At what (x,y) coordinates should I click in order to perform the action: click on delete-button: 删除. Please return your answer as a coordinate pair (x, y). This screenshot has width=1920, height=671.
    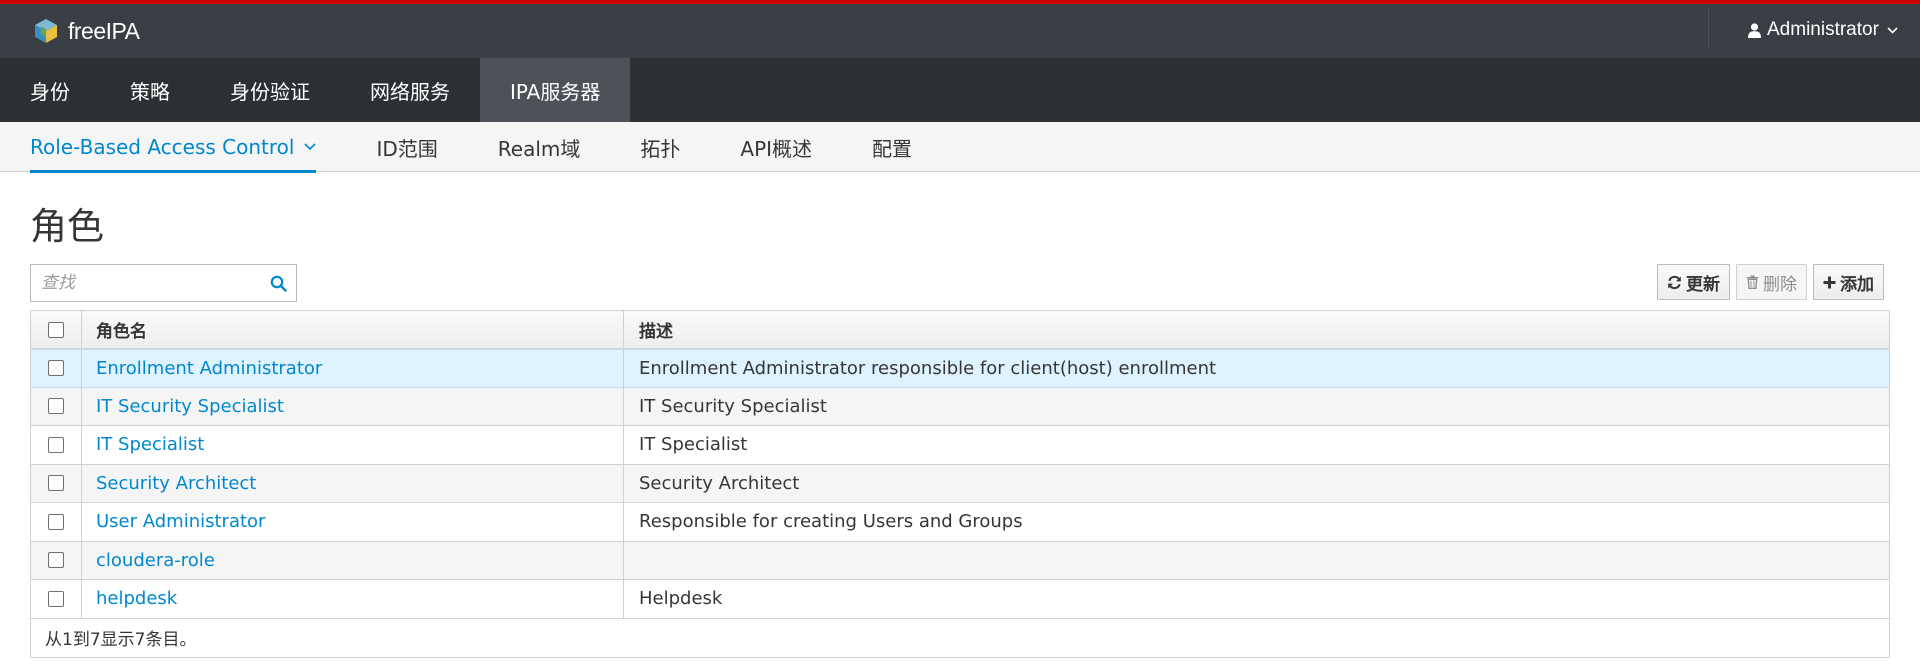
    Looking at the image, I should click on (1771, 282).